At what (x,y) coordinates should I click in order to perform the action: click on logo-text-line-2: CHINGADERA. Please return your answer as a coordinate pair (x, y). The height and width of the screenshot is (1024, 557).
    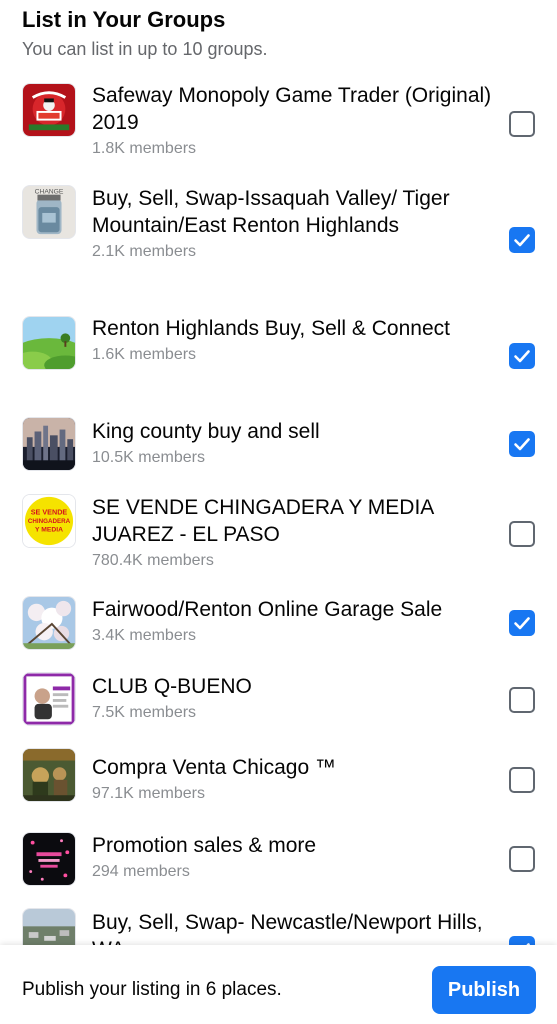
    Looking at the image, I should click on (49, 521).